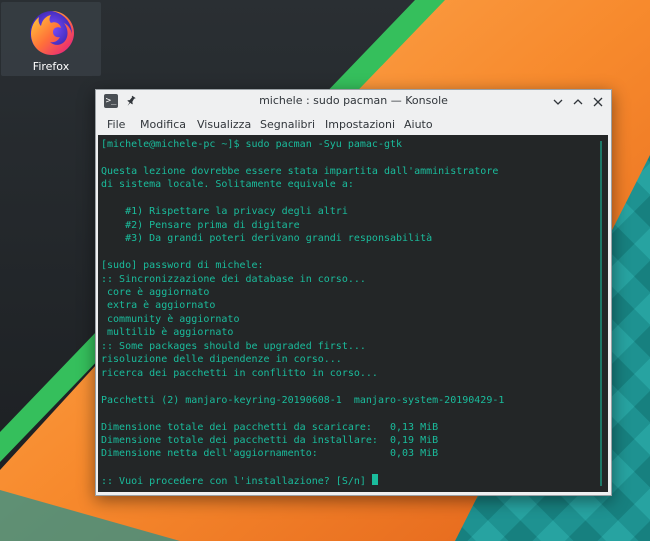 This screenshot has height=541, width=650. Describe the element at coordinates (116, 124) in the screenshot. I see `menu-file: File` at that location.